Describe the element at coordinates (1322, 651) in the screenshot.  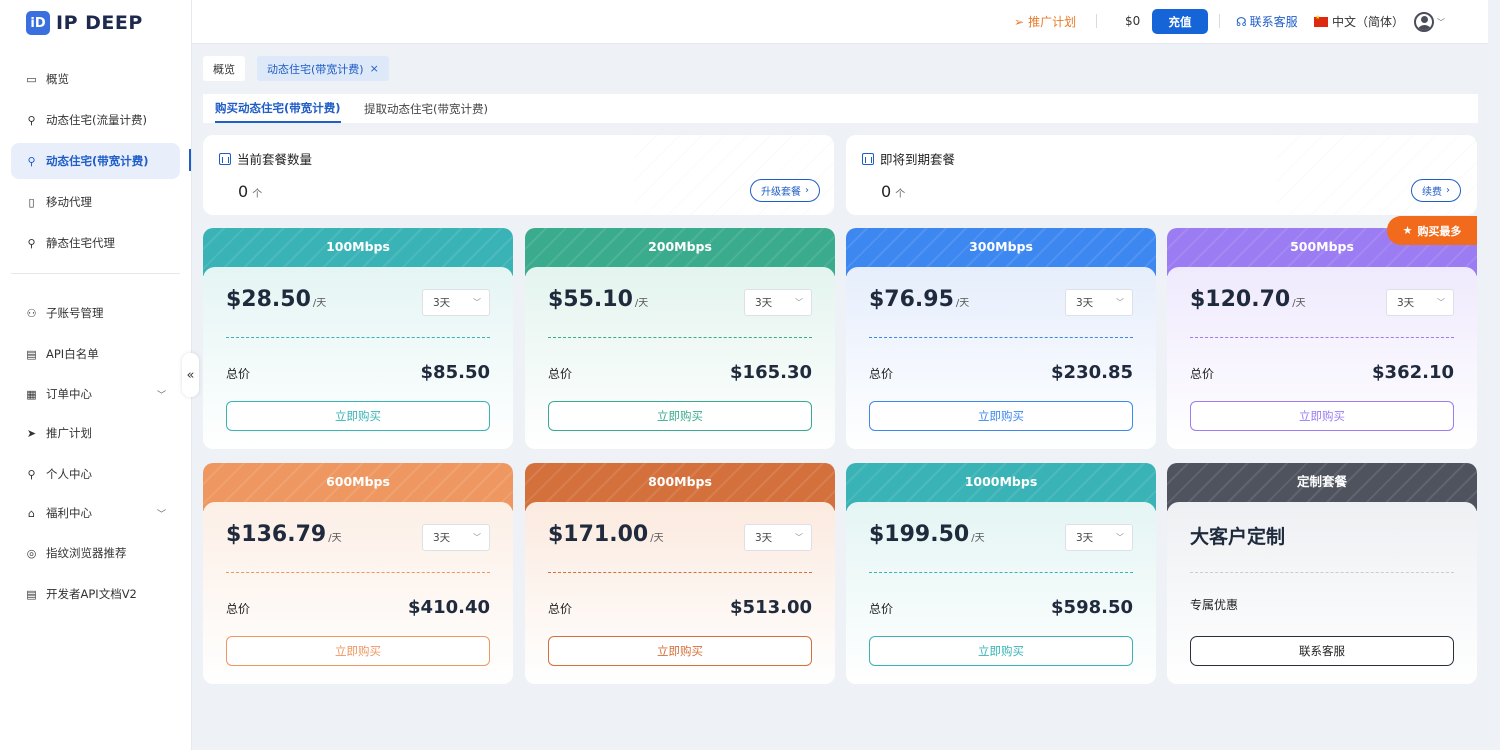
I see `contact-service-button: 联系客服` at that location.